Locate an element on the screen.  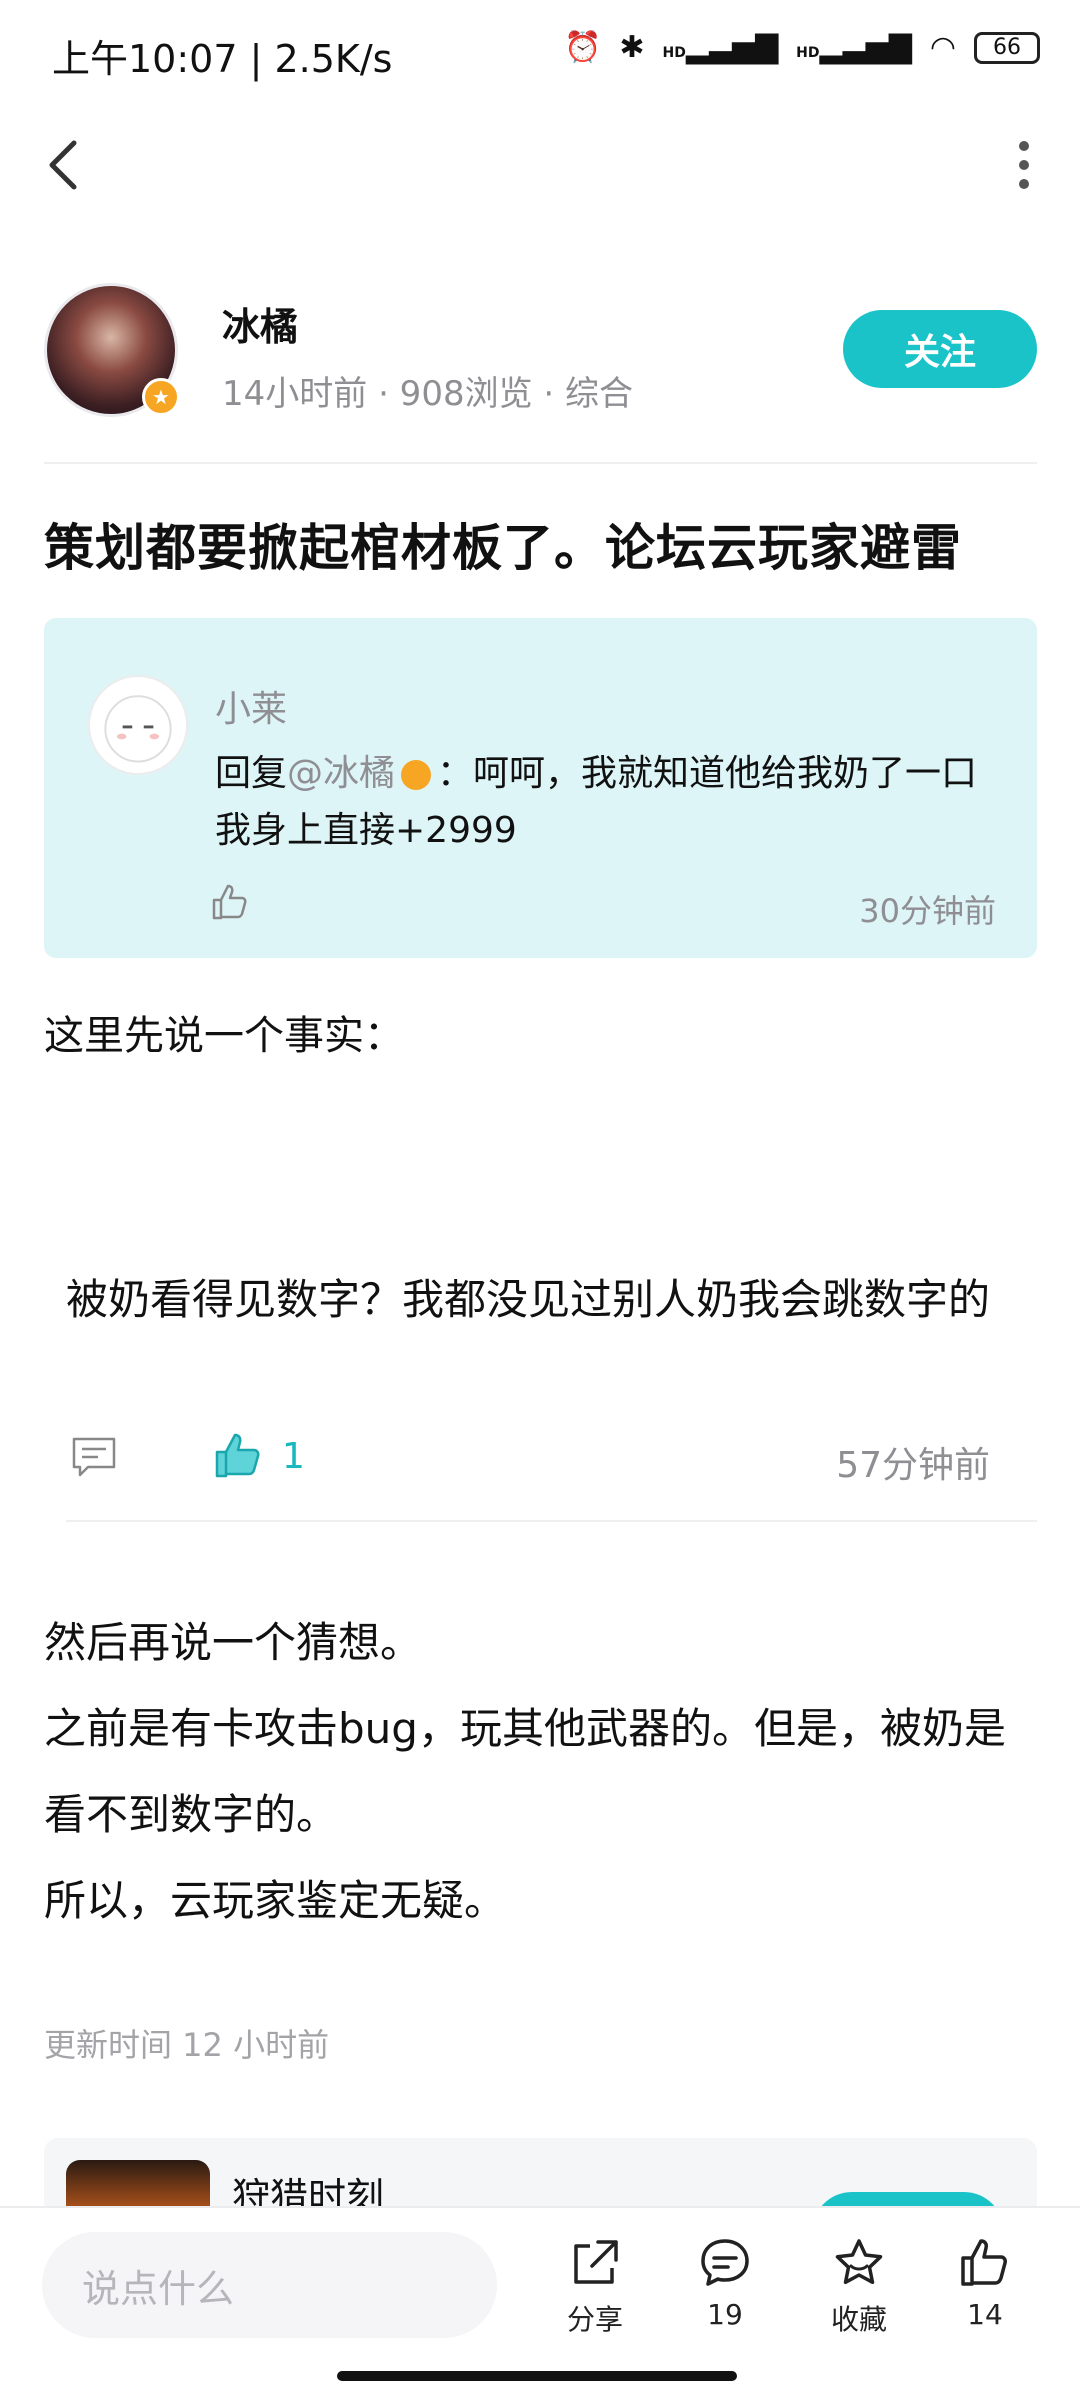
post-meta: 14小时前 · 908浏览 · 综合 is located at coordinates (428, 394).